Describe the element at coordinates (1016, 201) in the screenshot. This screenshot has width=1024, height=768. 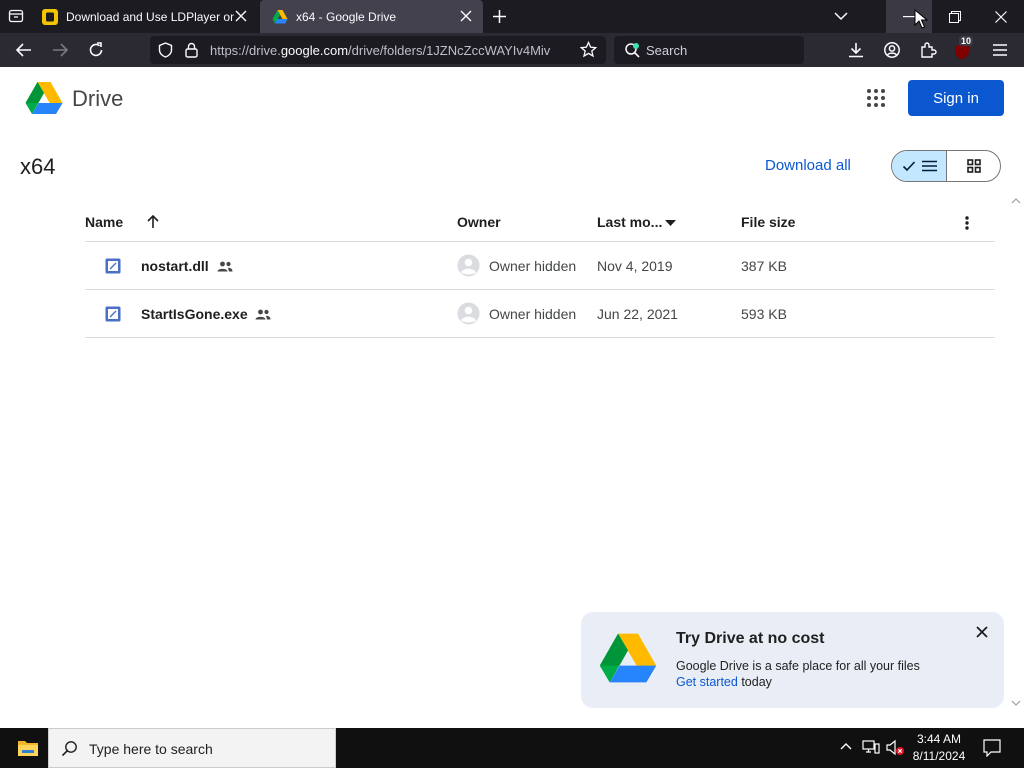
I see `scroll-up-arrow-icon` at that location.